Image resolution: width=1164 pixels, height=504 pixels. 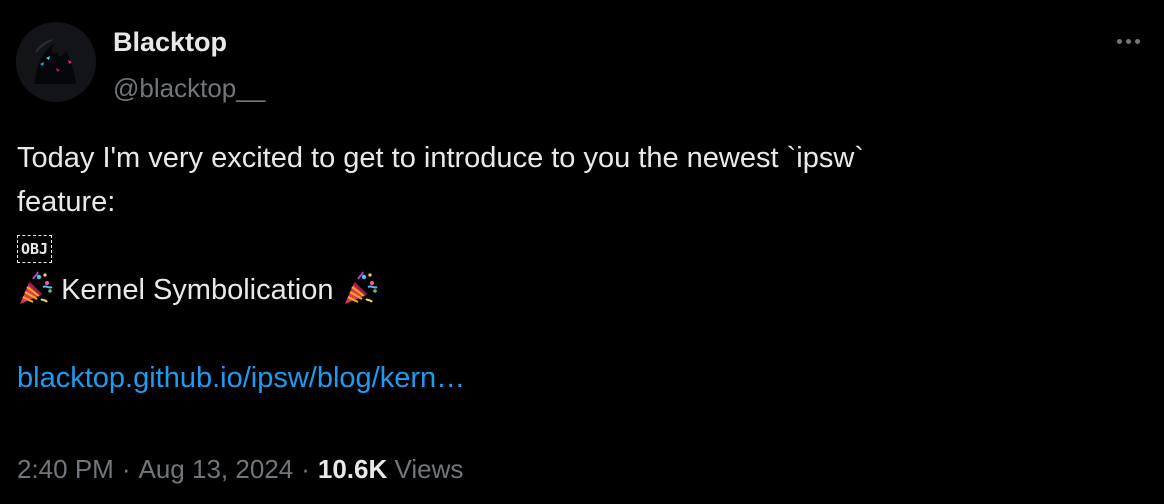 What do you see at coordinates (577, 290) in the screenshot?
I see `headline-line: Kernel Symbolication` at bounding box center [577, 290].